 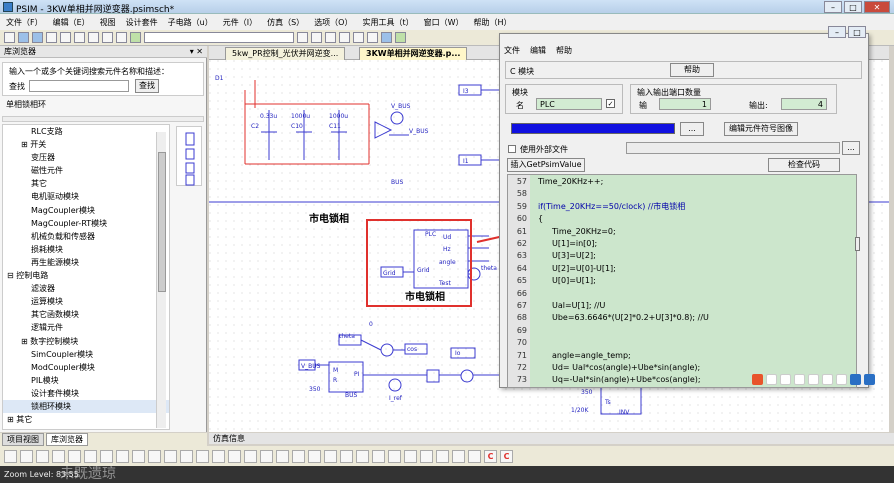 What do you see at coordinates (37, 37) in the screenshot?
I see `save-icon` at bounding box center [37, 37].